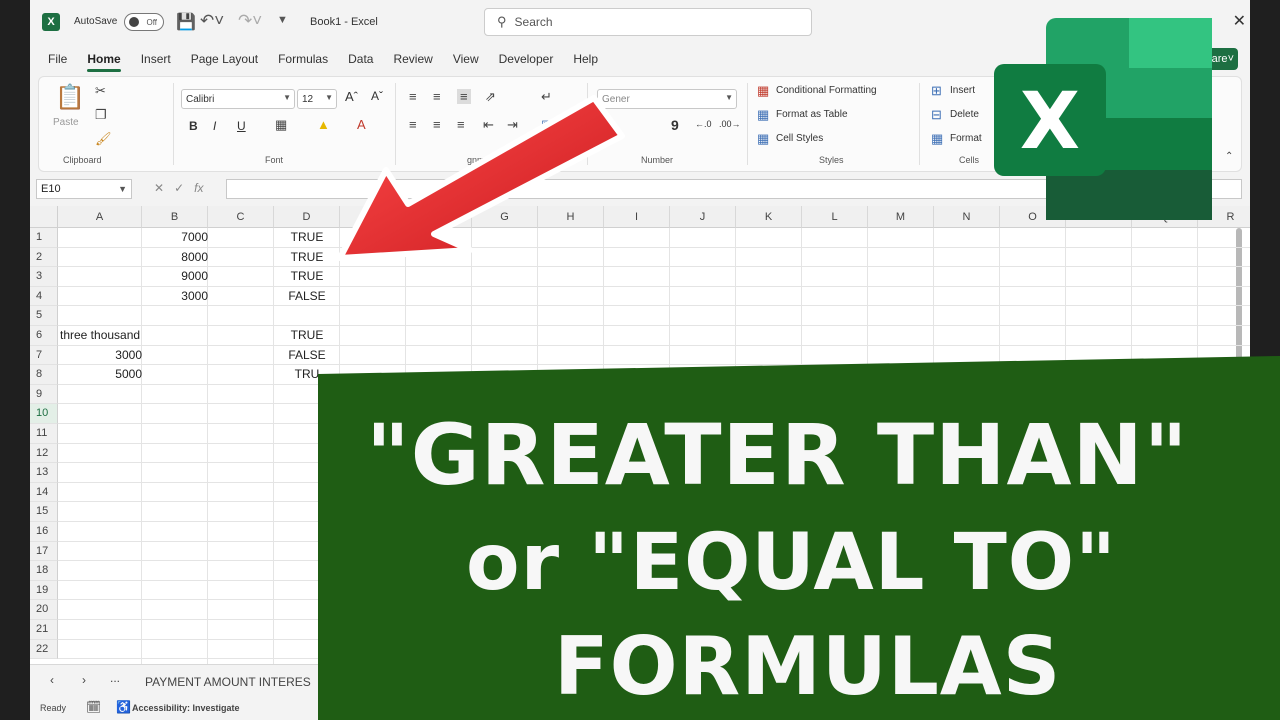 The height and width of the screenshot is (720, 1280). Describe the element at coordinates (238, 99) in the screenshot. I see `font-name-select: Calibri ▼` at that location.